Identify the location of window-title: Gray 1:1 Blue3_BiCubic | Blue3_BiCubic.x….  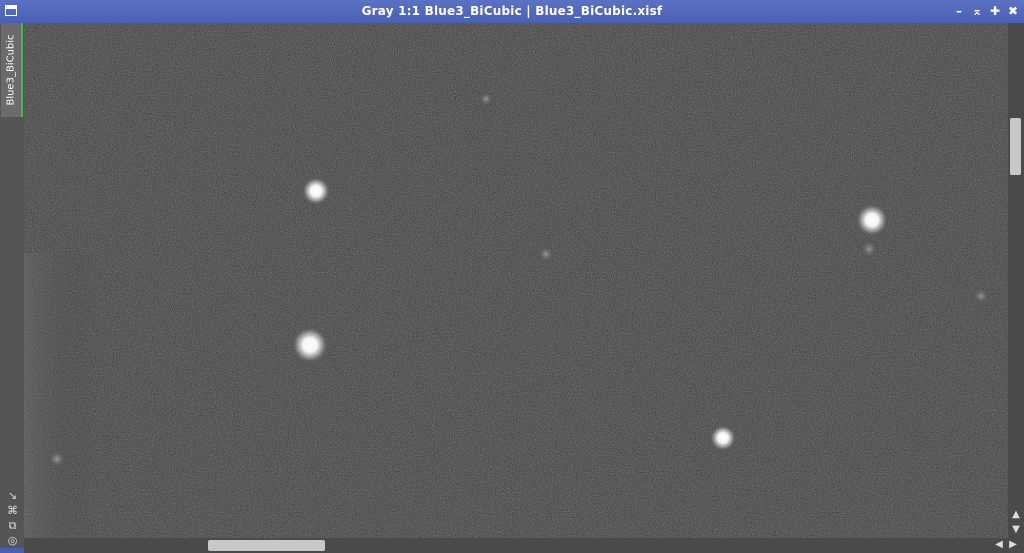
(512, 11).